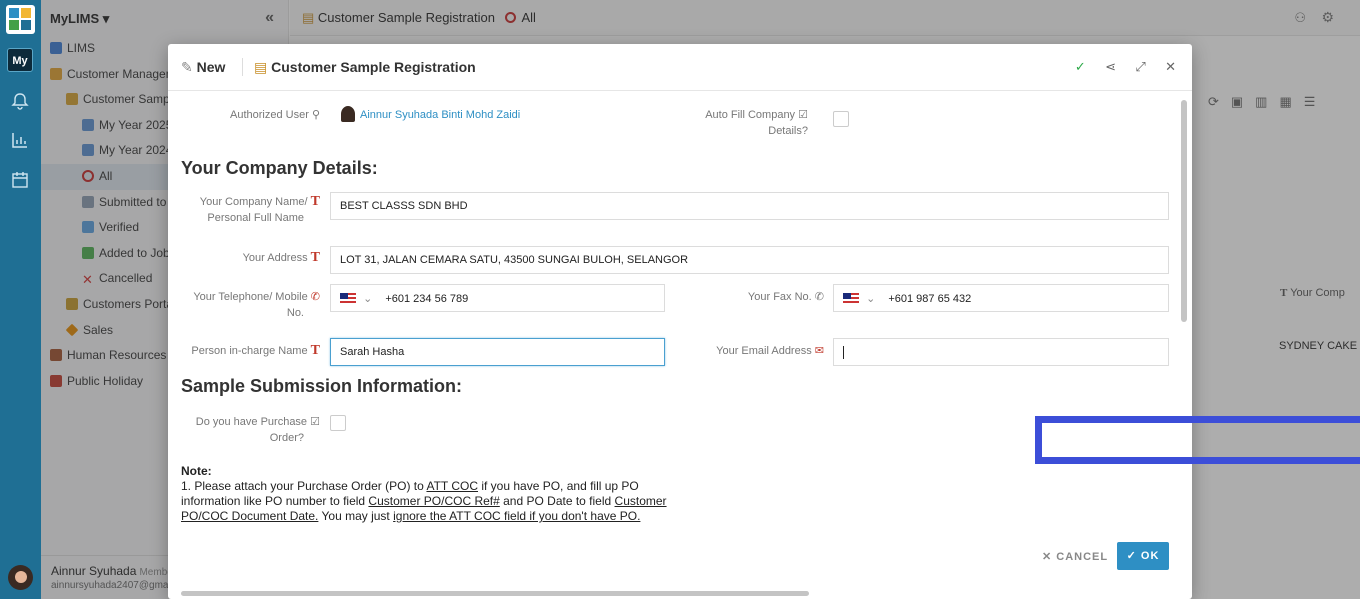 This screenshot has height=599, width=1360. I want to click on person-label: Person in-charge Name T, so click(255, 350).